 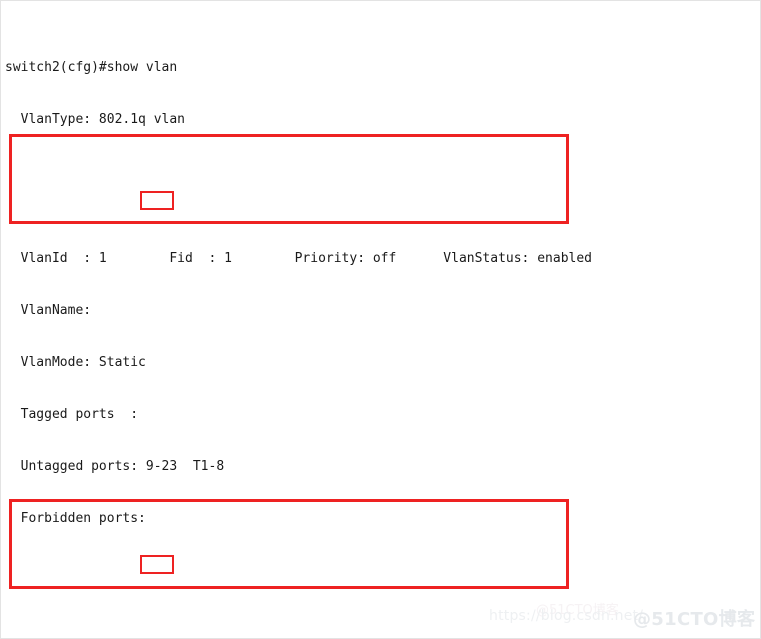 I want to click on vlan-name-line: VlanName:, so click(x=48, y=310).